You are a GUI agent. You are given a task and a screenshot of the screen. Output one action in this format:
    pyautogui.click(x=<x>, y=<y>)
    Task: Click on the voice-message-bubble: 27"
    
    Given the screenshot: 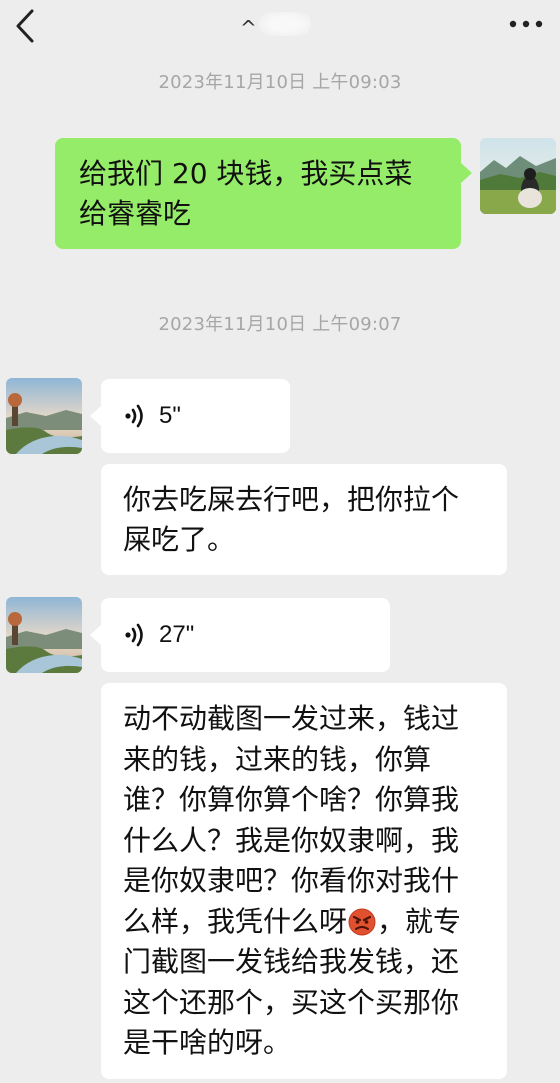 What is the action you would take?
    pyautogui.click(x=245, y=635)
    